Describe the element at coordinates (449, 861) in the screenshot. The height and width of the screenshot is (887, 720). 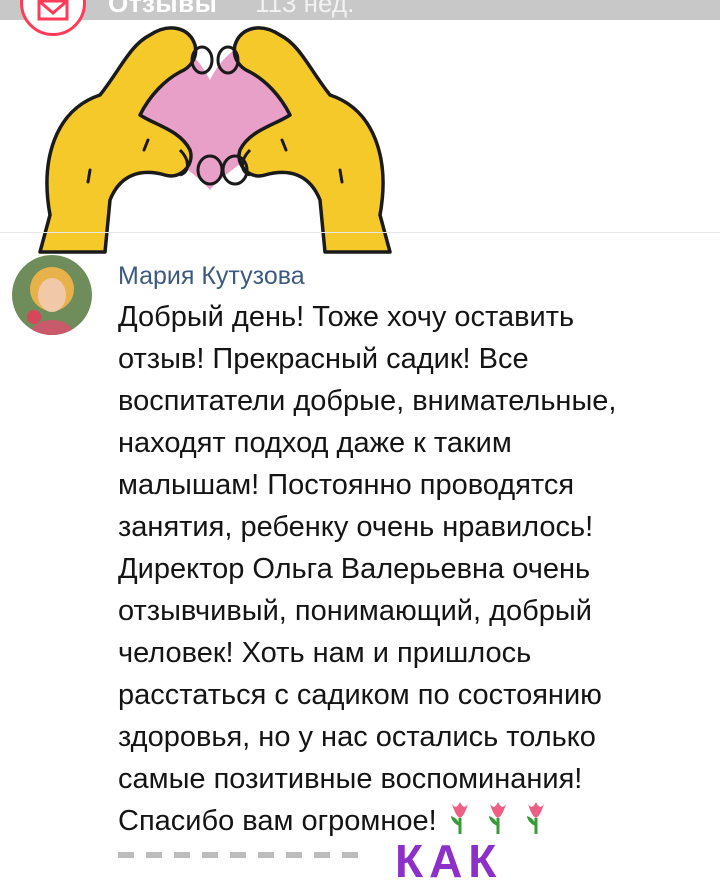
I see `story-caption-text: КАК` at that location.